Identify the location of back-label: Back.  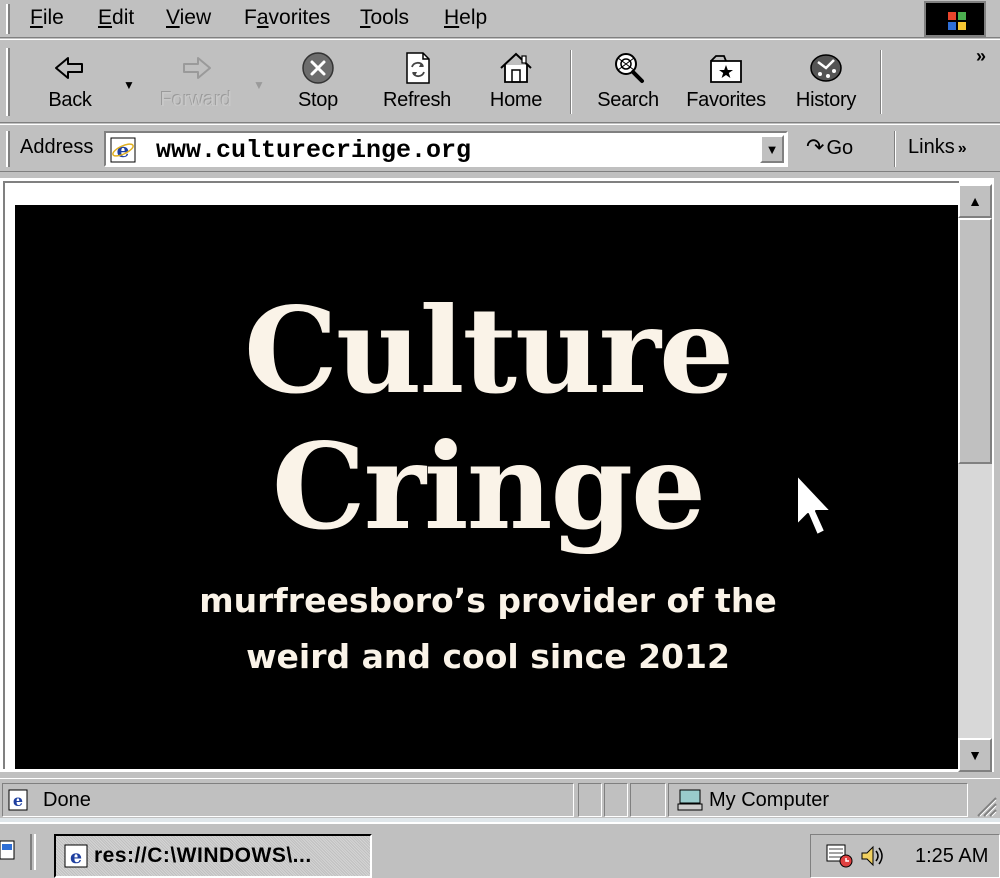
(70, 100).